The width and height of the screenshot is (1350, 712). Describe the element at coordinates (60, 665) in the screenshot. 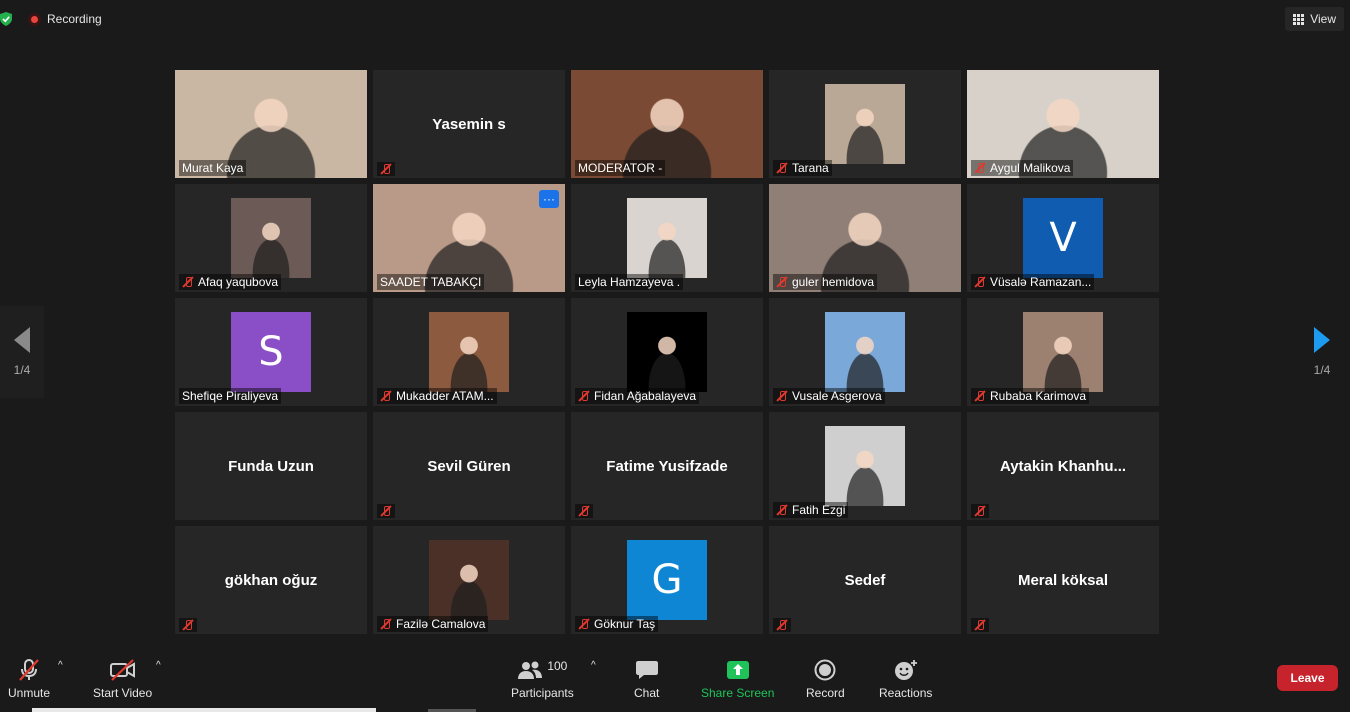

I see `audio-options-caret: ^` at that location.